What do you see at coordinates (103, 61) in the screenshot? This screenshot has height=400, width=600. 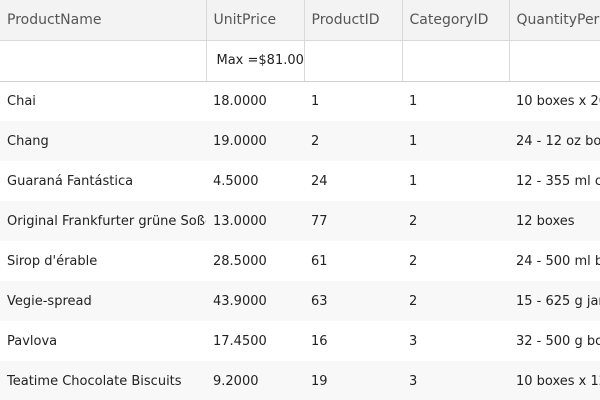 I see `summary-cell-product-name` at bounding box center [103, 61].